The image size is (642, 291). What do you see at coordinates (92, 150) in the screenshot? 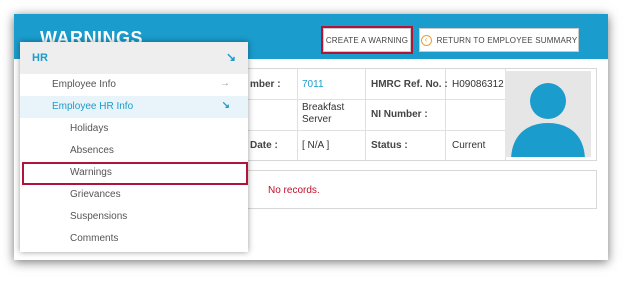
I see `menu-item-label: Absences` at bounding box center [92, 150].